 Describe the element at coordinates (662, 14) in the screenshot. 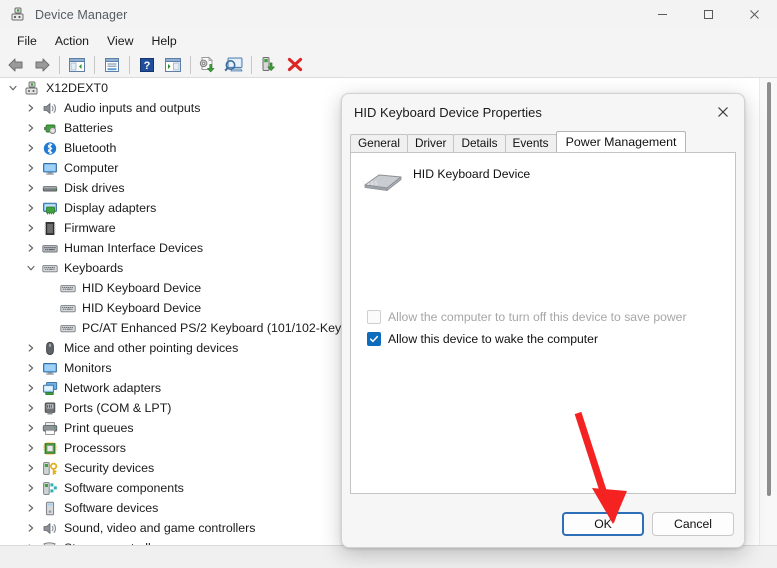

I see `minimize-button` at that location.